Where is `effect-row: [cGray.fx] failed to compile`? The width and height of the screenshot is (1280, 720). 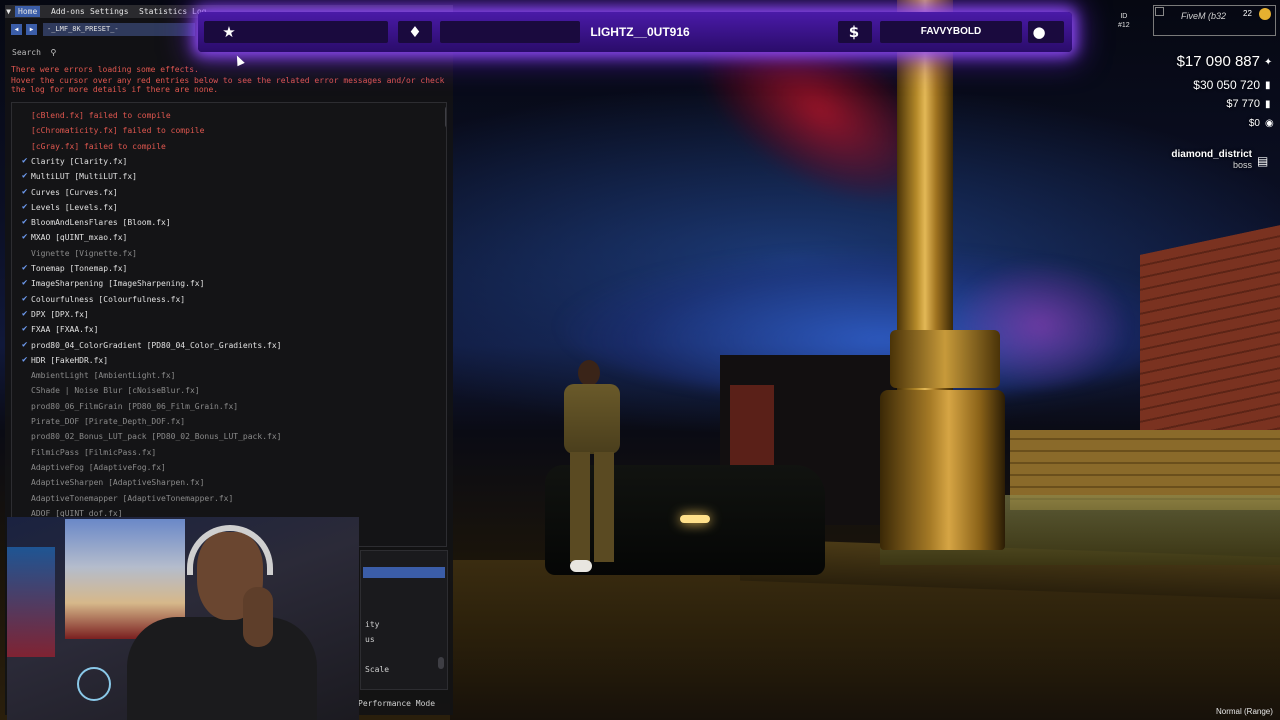
effect-row: [cGray.fx] failed to compile is located at coordinates (222, 146).